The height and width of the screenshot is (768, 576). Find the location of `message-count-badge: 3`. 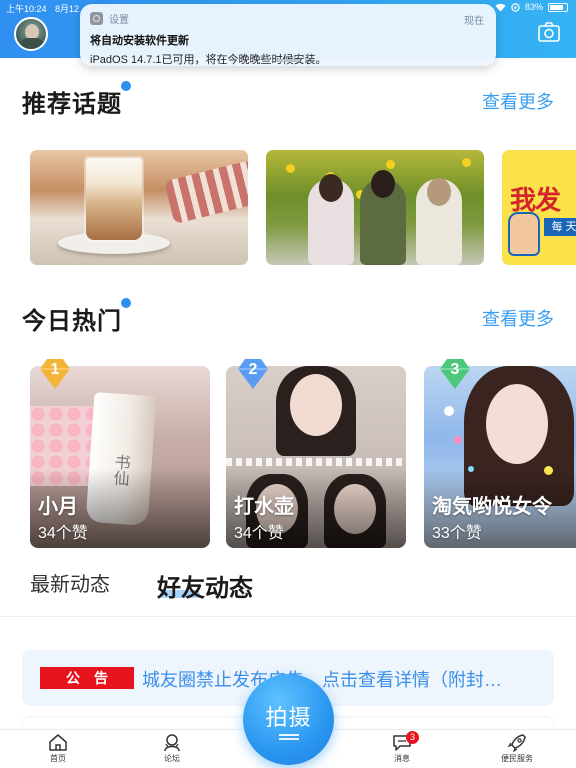

message-count-badge: 3 is located at coordinates (412, 737).